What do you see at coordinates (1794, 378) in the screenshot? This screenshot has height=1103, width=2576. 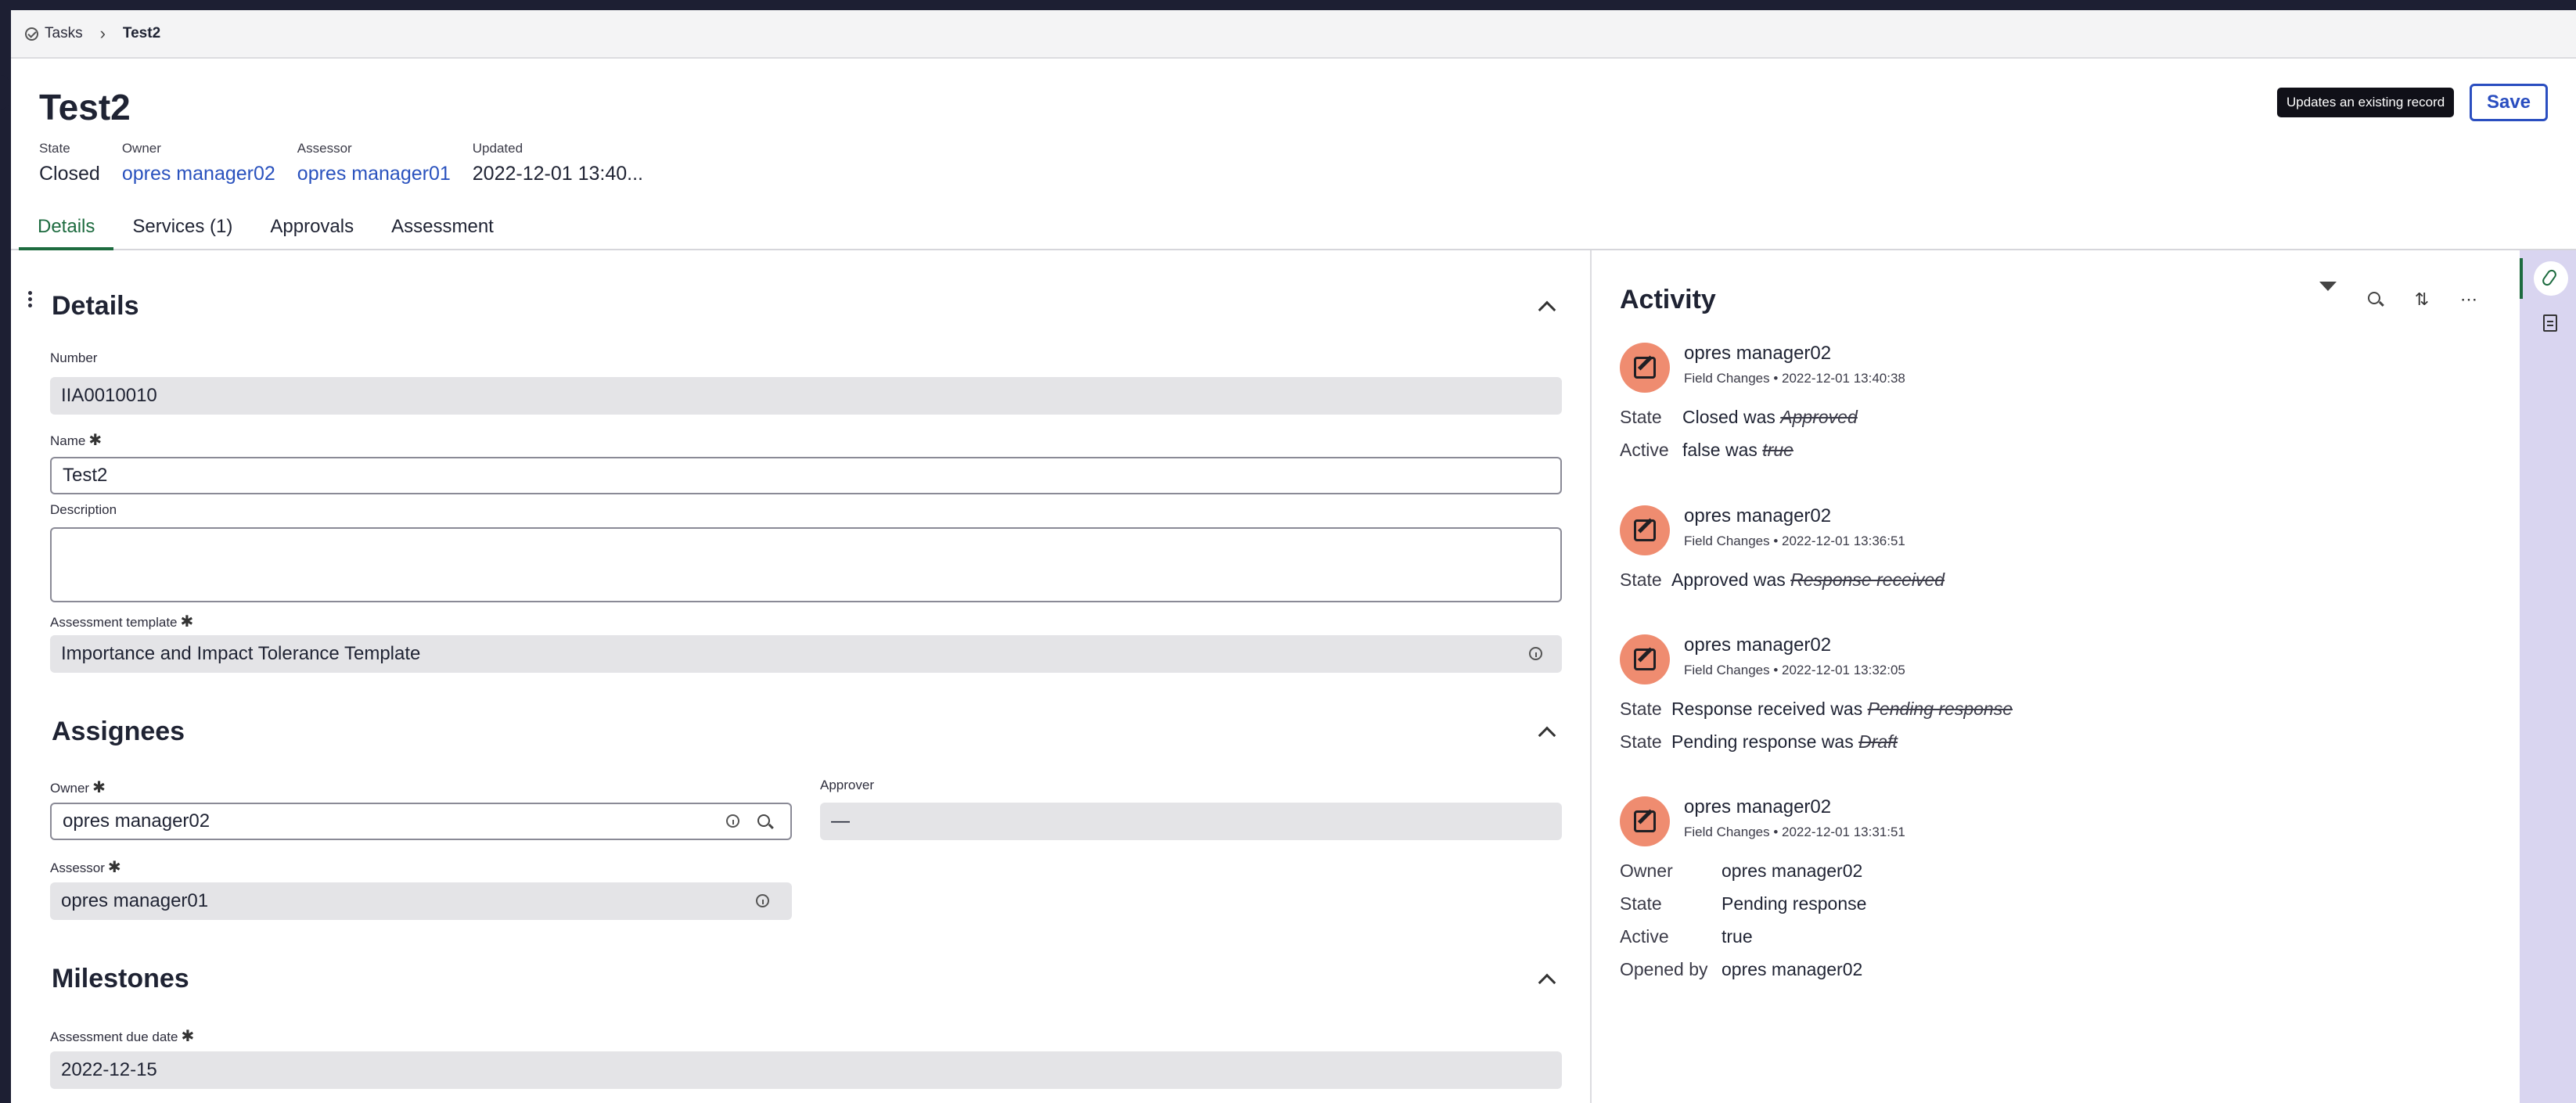 I see `entry-meta: Field Changes • 2022-12-01 13:40:38` at bounding box center [1794, 378].